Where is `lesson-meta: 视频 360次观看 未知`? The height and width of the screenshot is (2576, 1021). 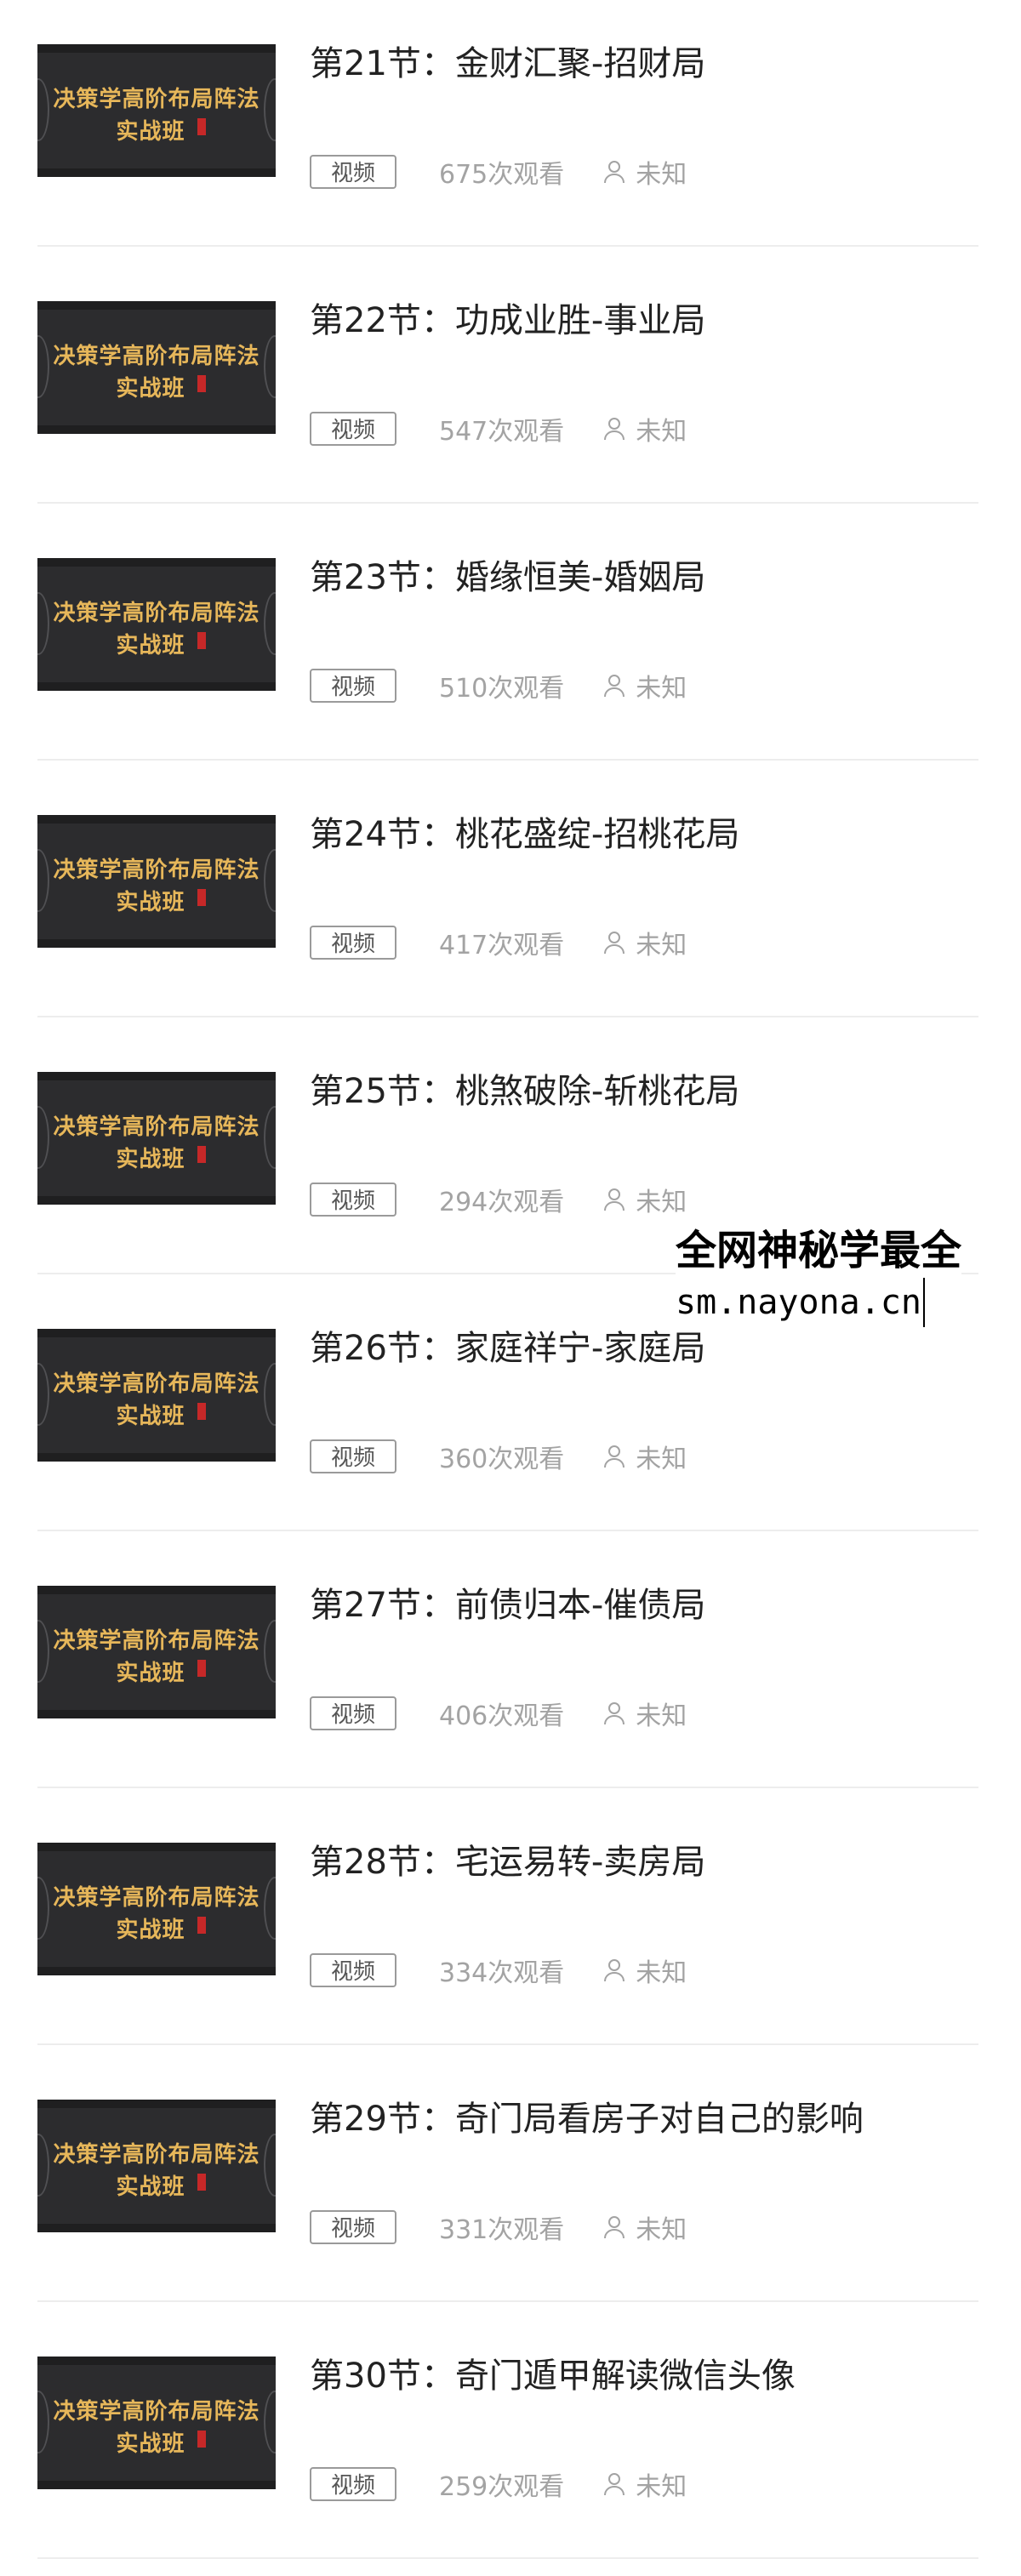 lesson-meta: 视频 360次观看 未知 is located at coordinates (498, 1456).